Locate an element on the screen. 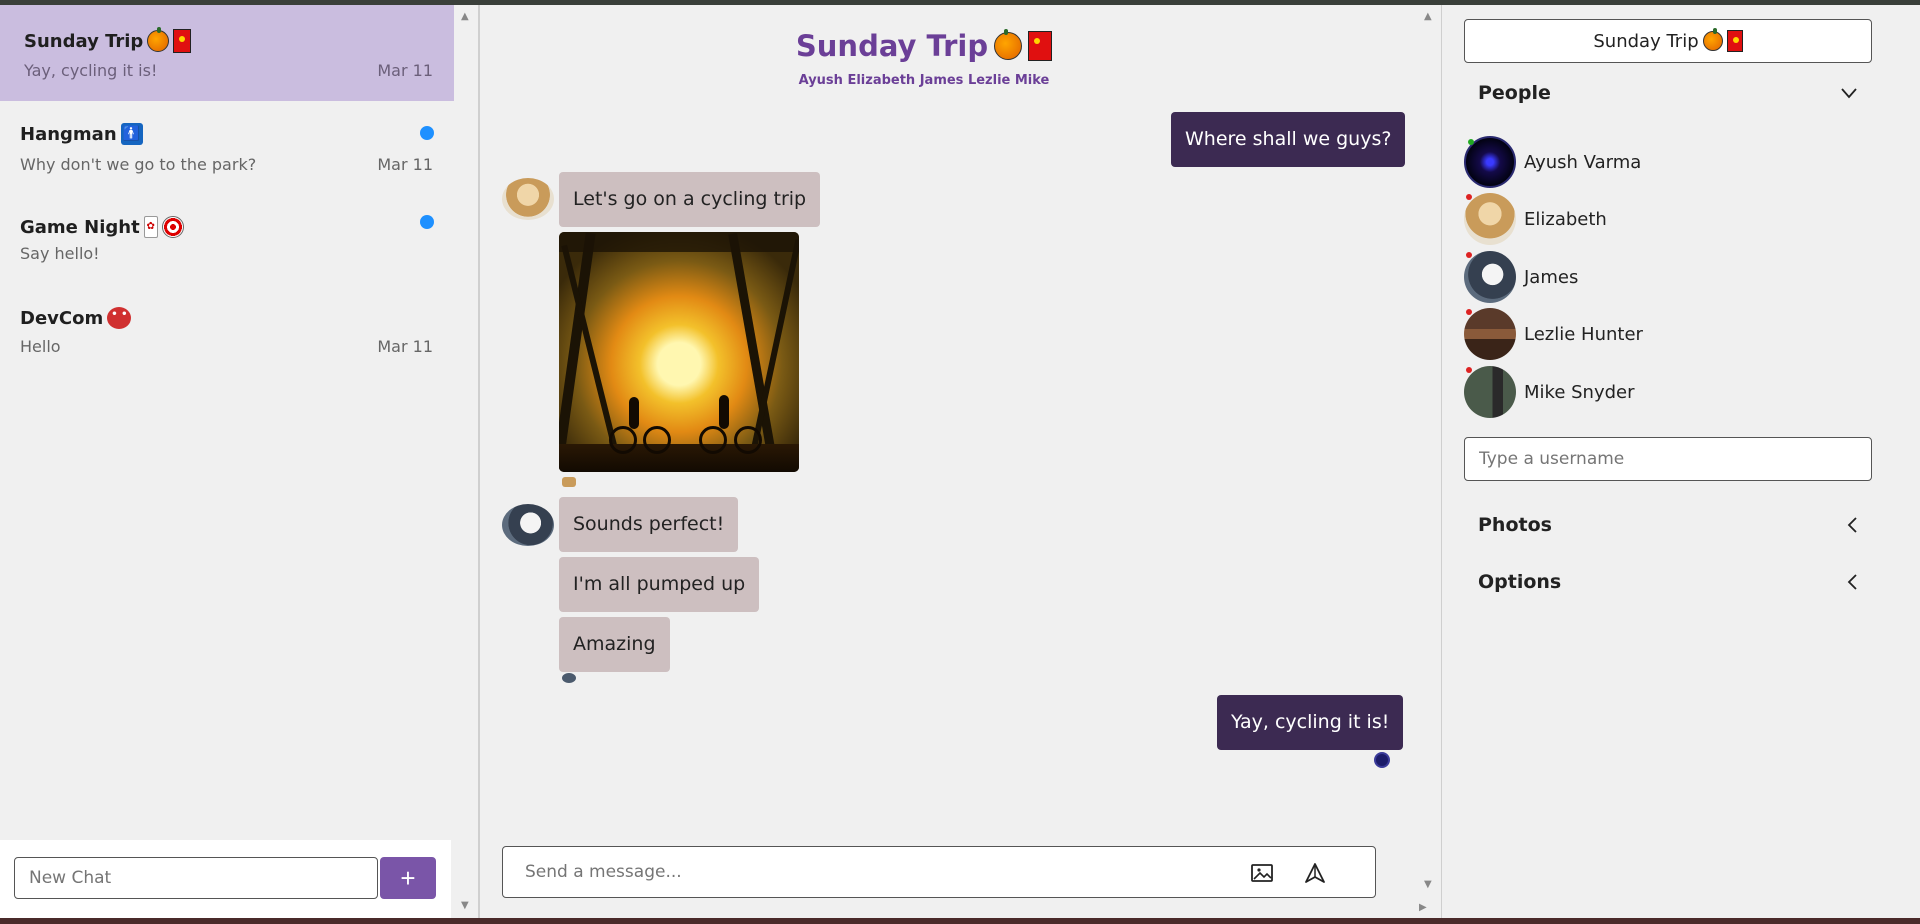 This screenshot has width=1920, height=924. person-name: Mike Snyder is located at coordinates (1579, 392).